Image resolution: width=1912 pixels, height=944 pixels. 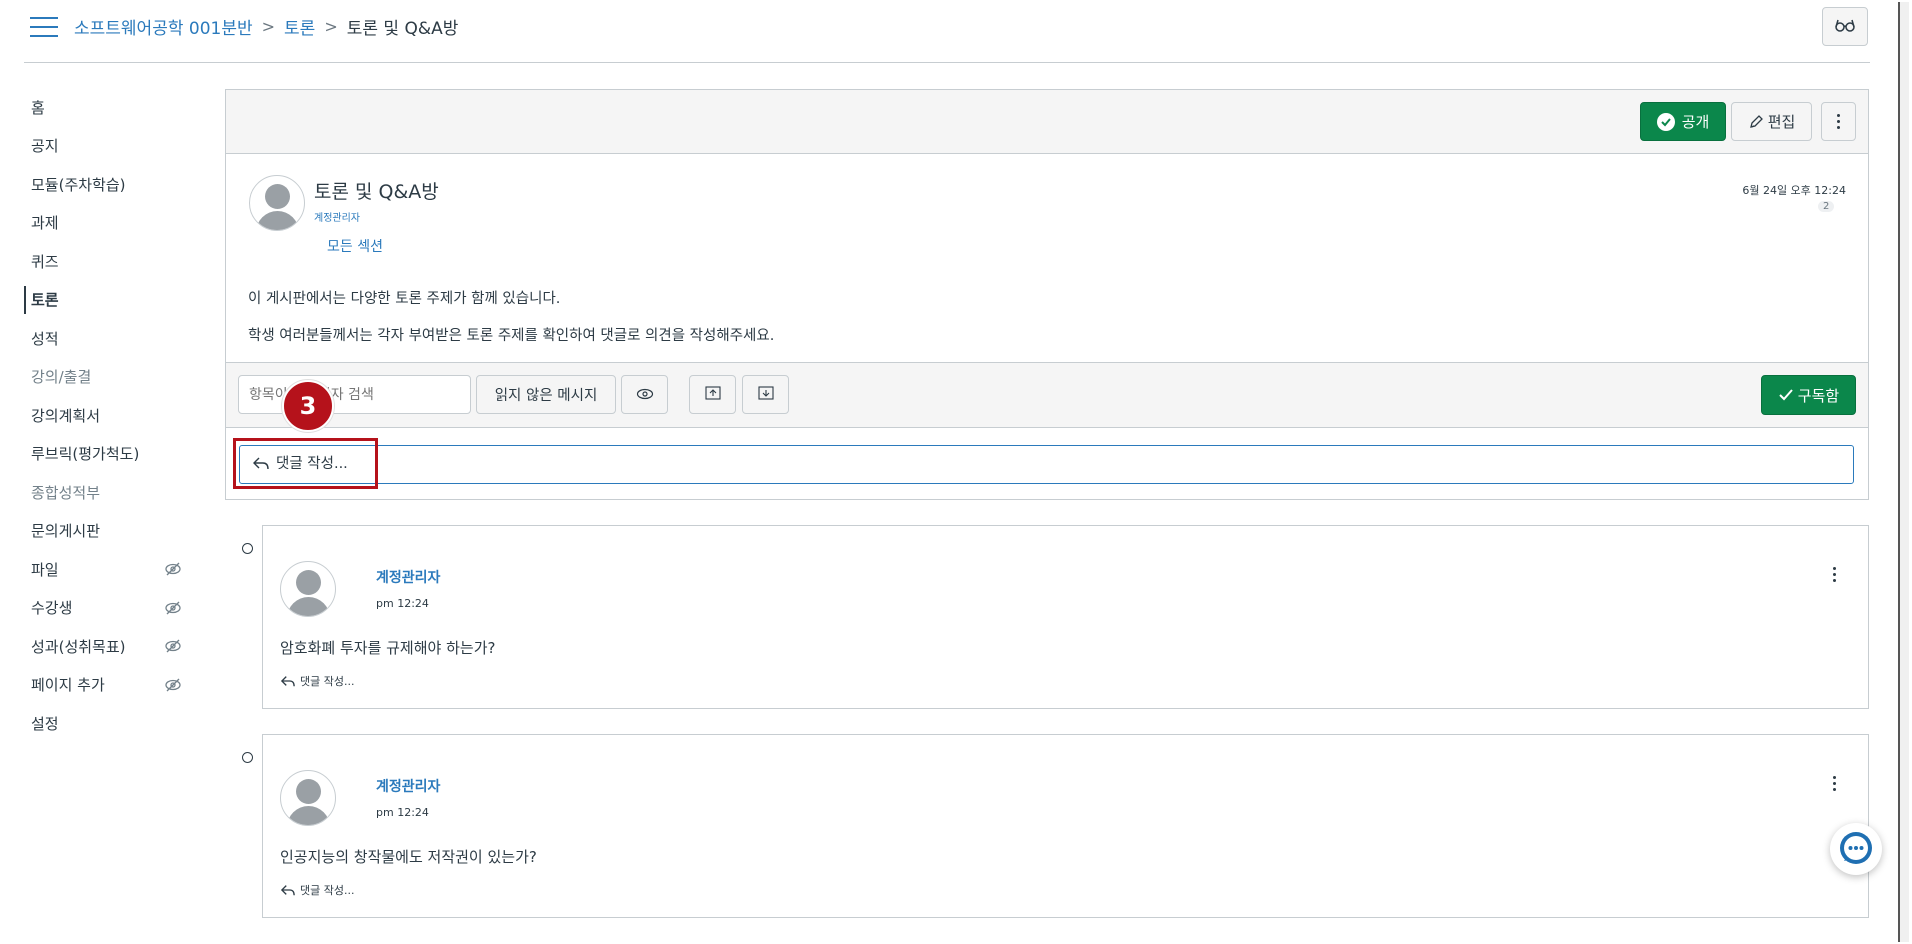 I want to click on nav-people: 수강생, so click(x=100, y=608).